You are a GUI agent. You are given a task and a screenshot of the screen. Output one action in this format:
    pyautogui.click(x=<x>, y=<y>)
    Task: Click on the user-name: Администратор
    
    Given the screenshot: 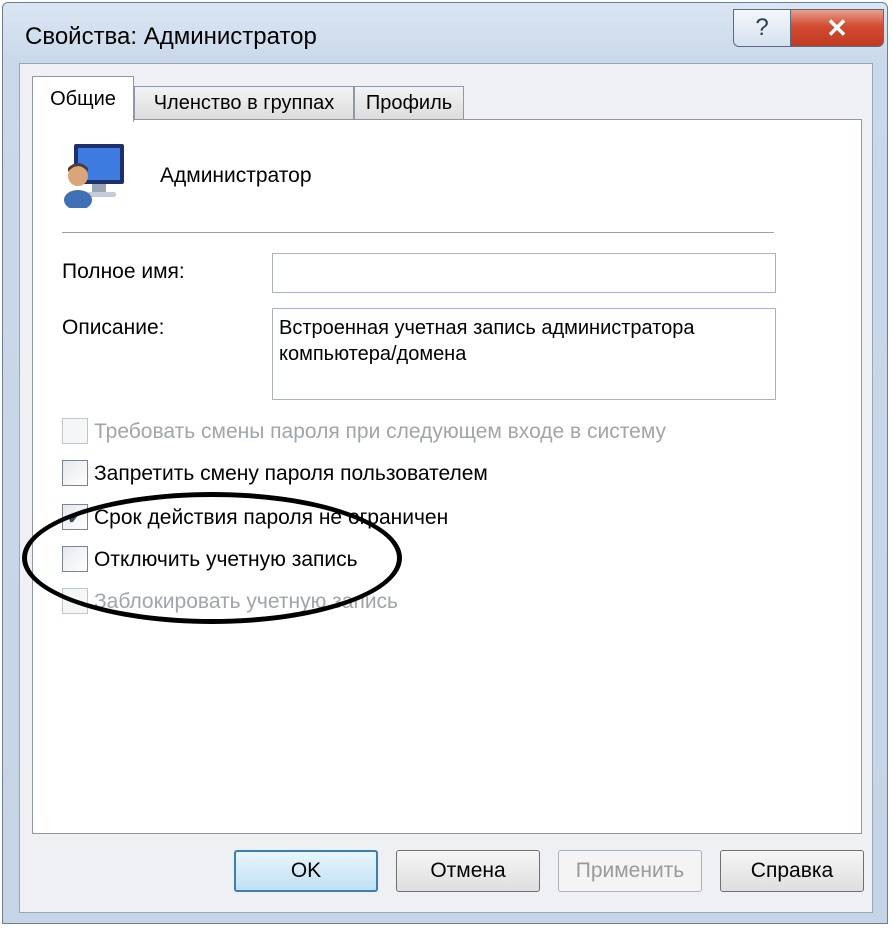 What is the action you would take?
    pyautogui.click(x=236, y=175)
    